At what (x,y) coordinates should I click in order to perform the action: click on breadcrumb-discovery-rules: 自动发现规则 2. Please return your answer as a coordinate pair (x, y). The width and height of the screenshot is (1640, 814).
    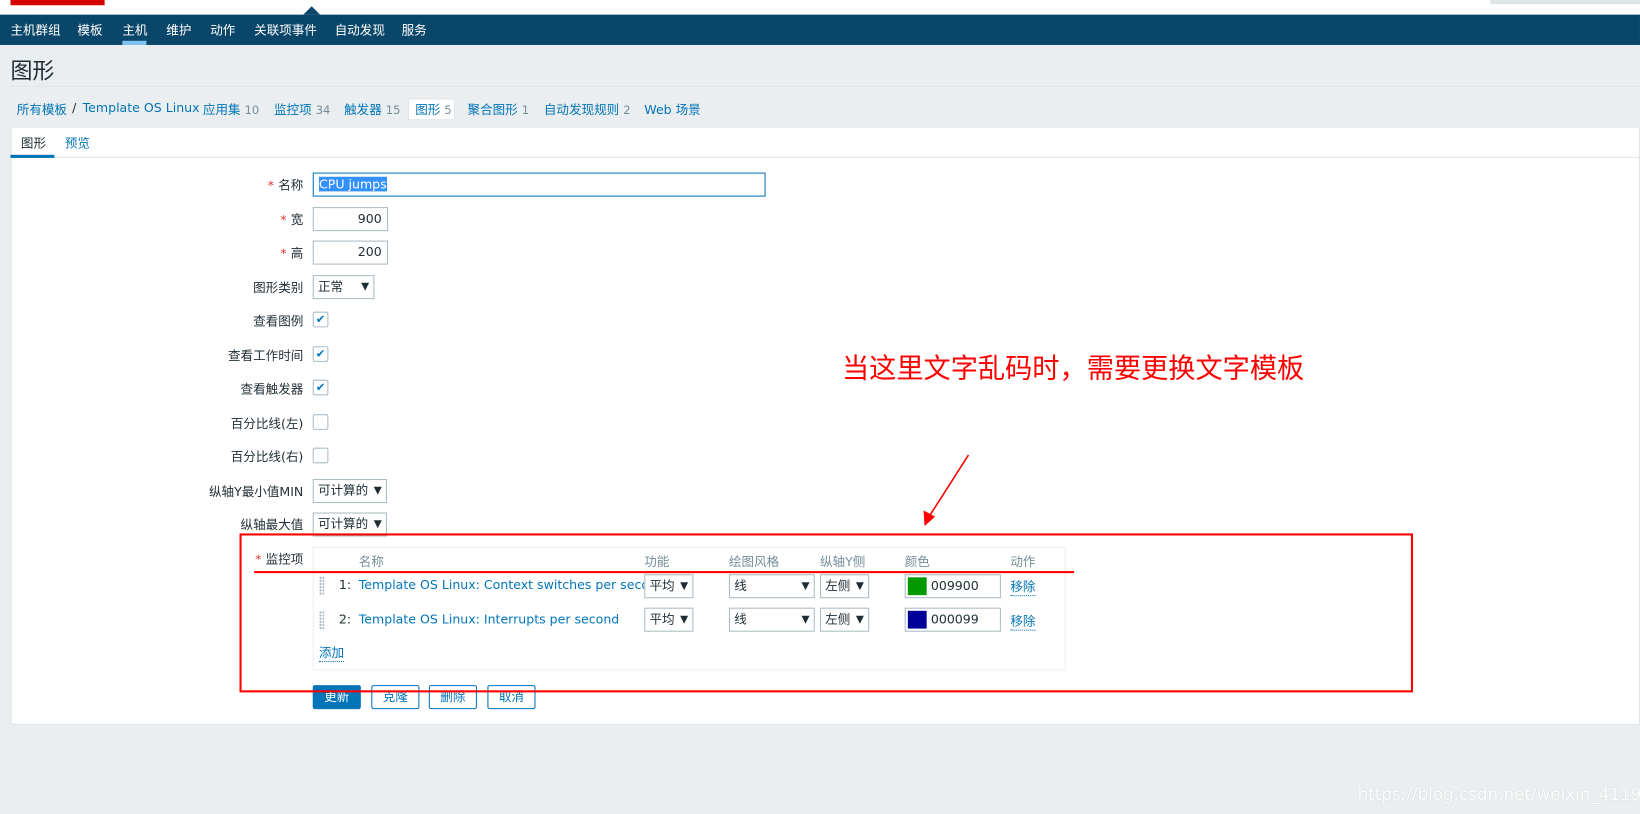
    Looking at the image, I should click on (587, 109).